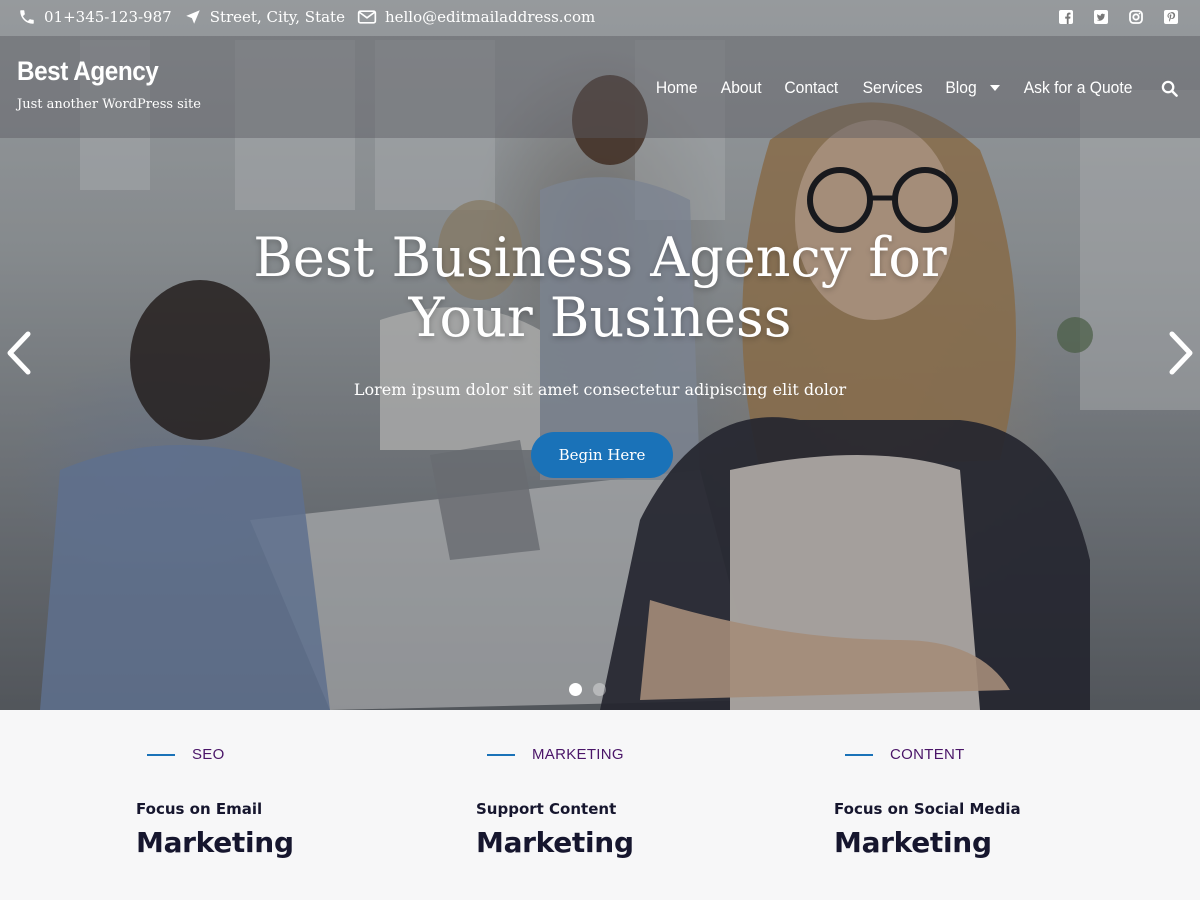 The width and height of the screenshot is (1200, 900). What do you see at coordinates (677, 88) in the screenshot?
I see `nav-item-home: Home` at bounding box center [677, 88].